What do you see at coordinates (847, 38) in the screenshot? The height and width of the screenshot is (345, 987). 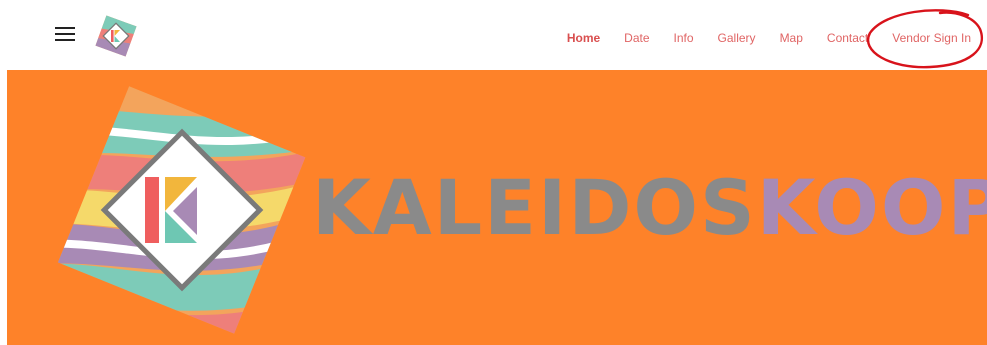 I see `nav-contact: Contact` at bounding box center [847, 38].